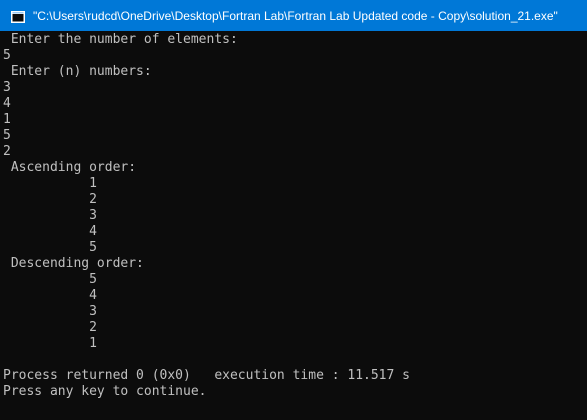 This screenshot has height=420, width=587. Describe the element at coordinates (73, 263) in the screenshot. I see `console-line: Descending order:` at that location.